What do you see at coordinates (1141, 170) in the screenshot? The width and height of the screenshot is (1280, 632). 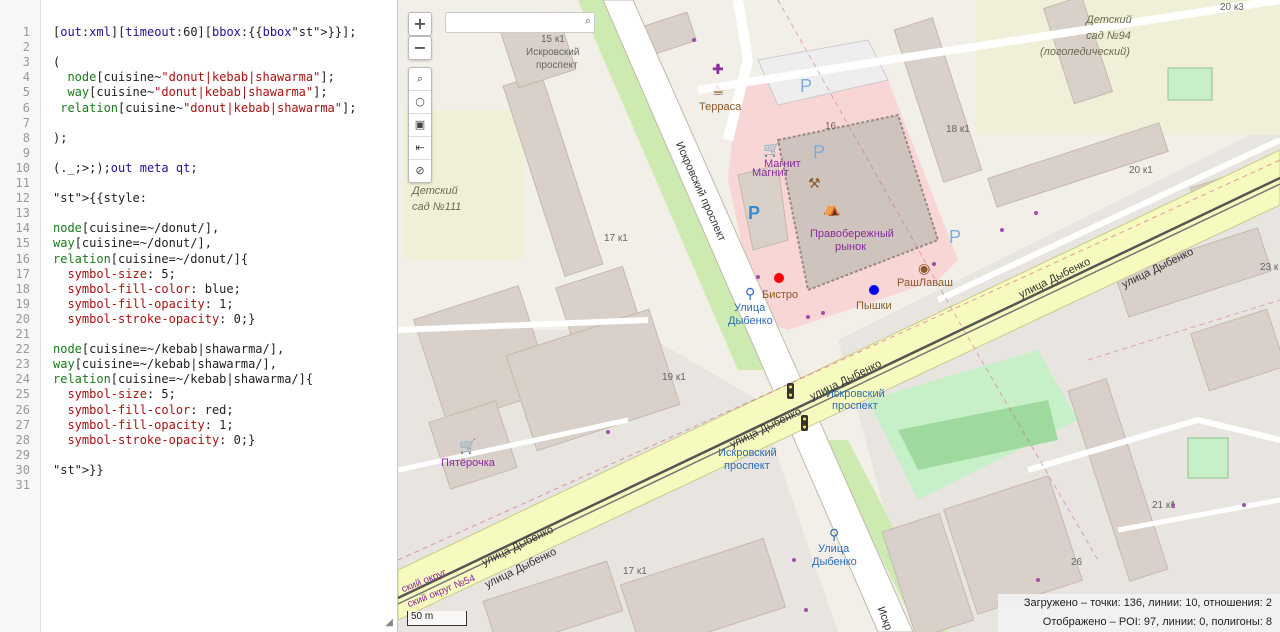 I see `house-number: 20 к1` at bounding box center [1141, 170].